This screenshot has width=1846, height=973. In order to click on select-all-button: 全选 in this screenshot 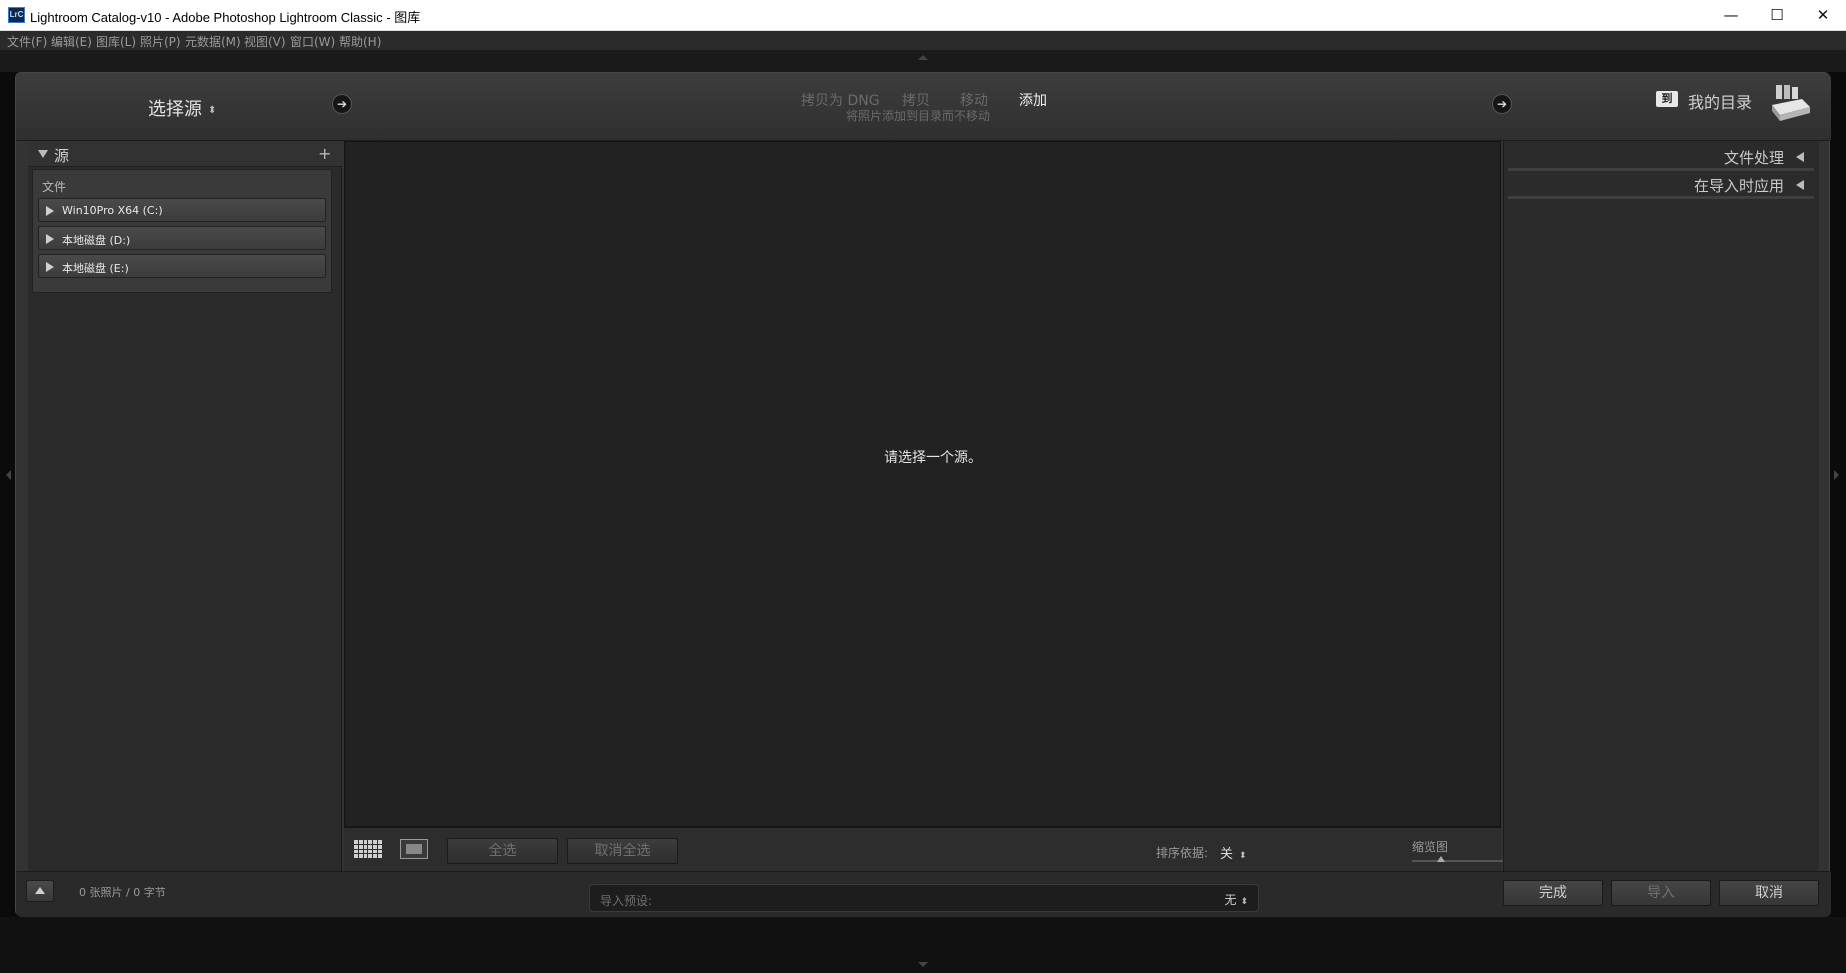, I will do `click(502, 851)`.